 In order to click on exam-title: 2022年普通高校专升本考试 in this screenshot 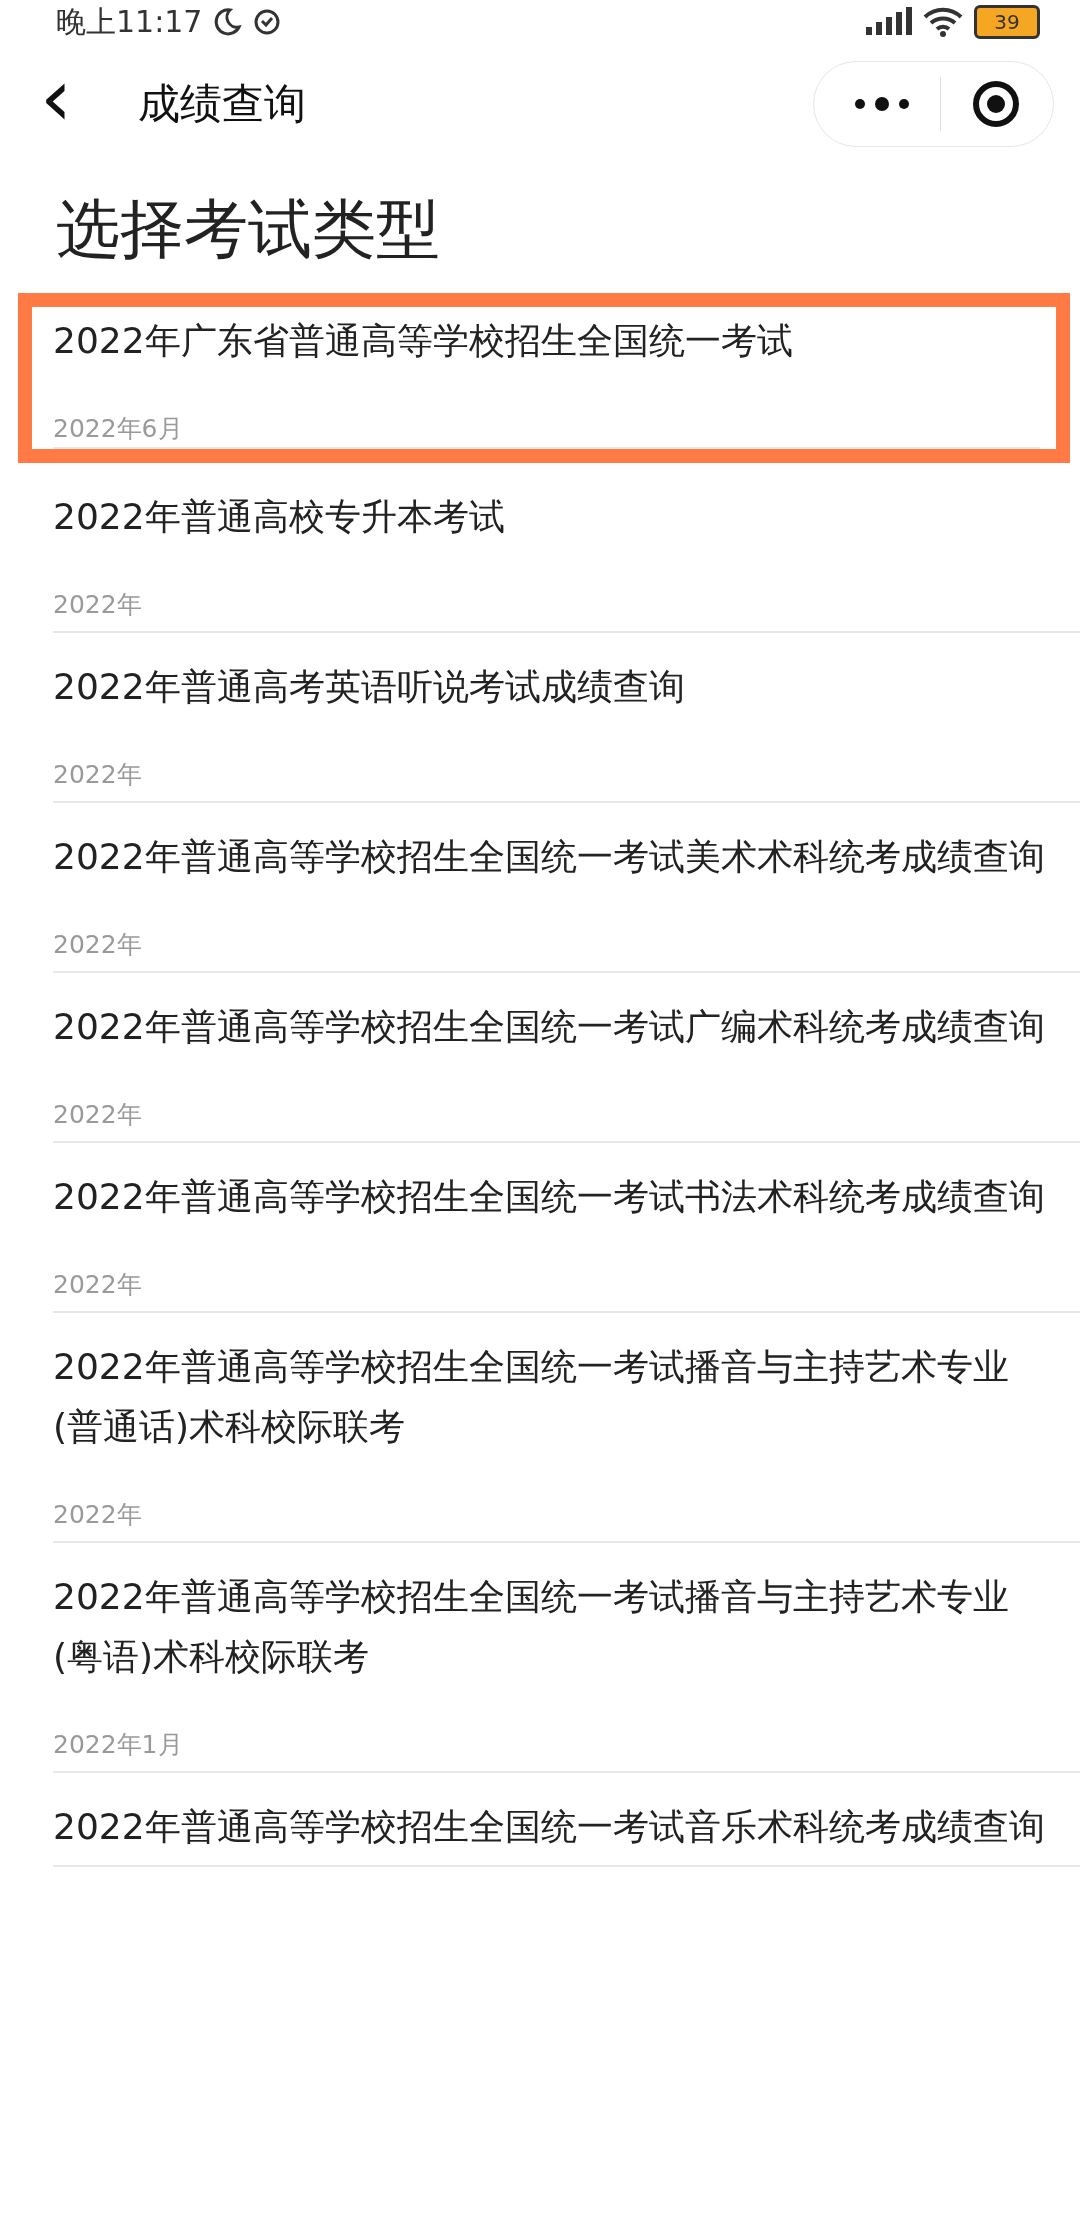, I will do `click(279, 517)`.